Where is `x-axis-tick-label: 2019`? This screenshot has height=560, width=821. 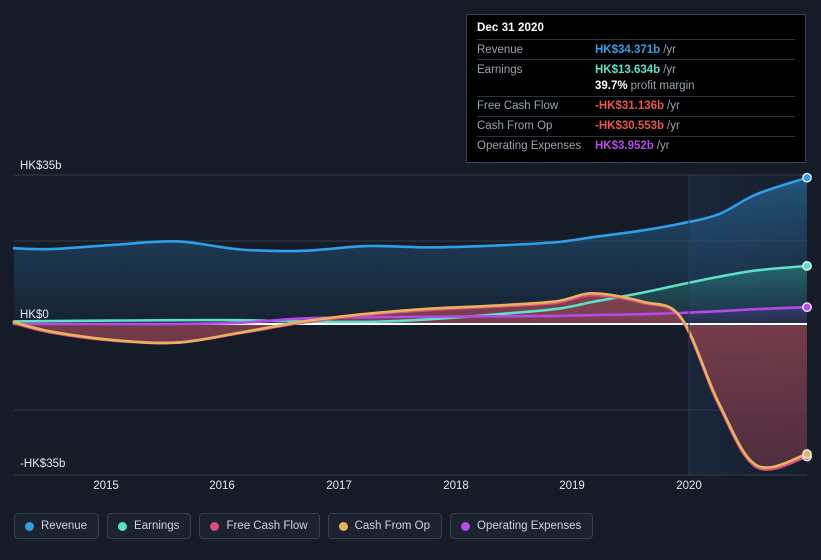 x-axis-tick-label: 2019 is located at coordinates (572, 486).